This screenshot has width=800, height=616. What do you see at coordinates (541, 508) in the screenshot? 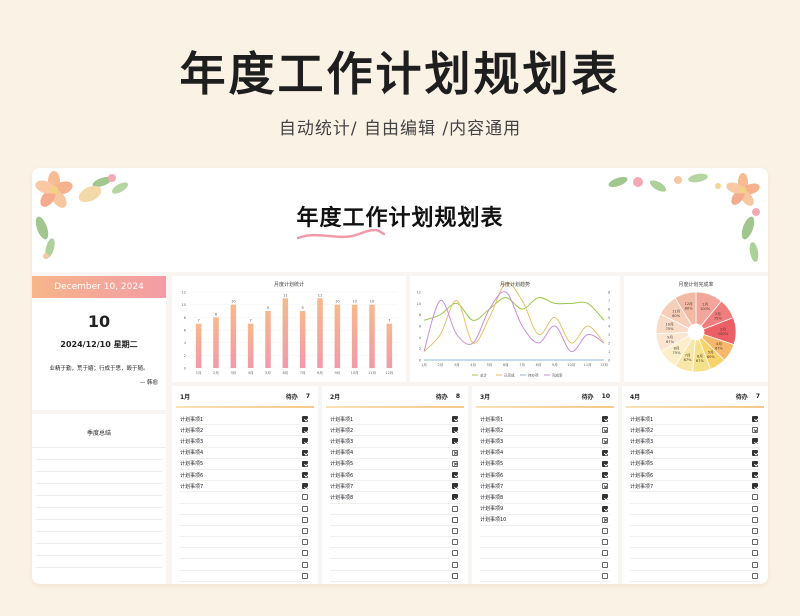
I see `task-label: 计划事项9` at bounding box center [541, 508].